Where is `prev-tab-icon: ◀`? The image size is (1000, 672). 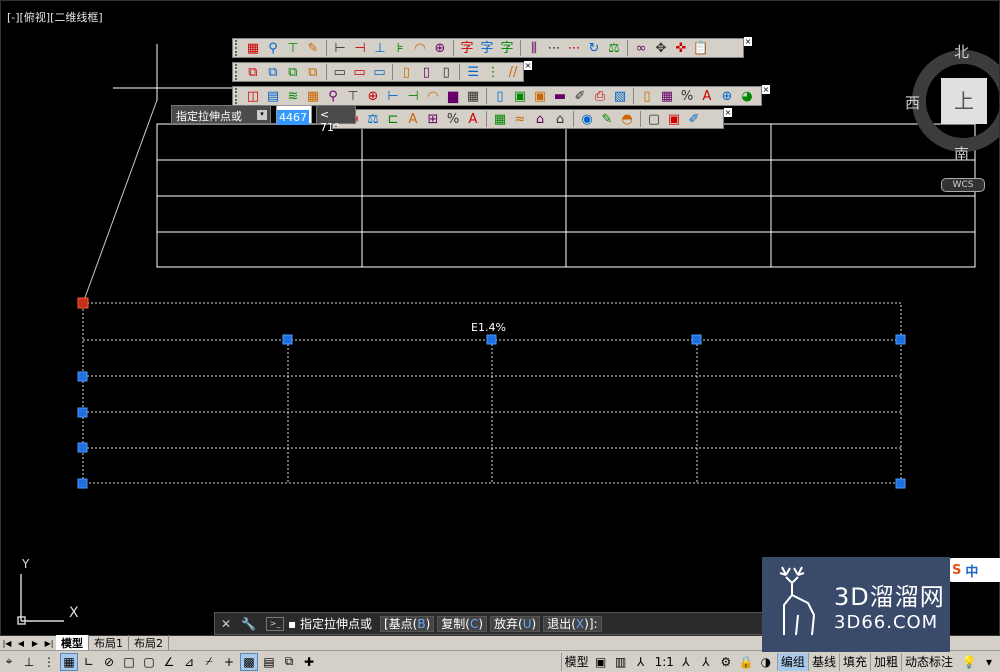
prev-tab-icon: ◀ is located at coordinates (21, 643).